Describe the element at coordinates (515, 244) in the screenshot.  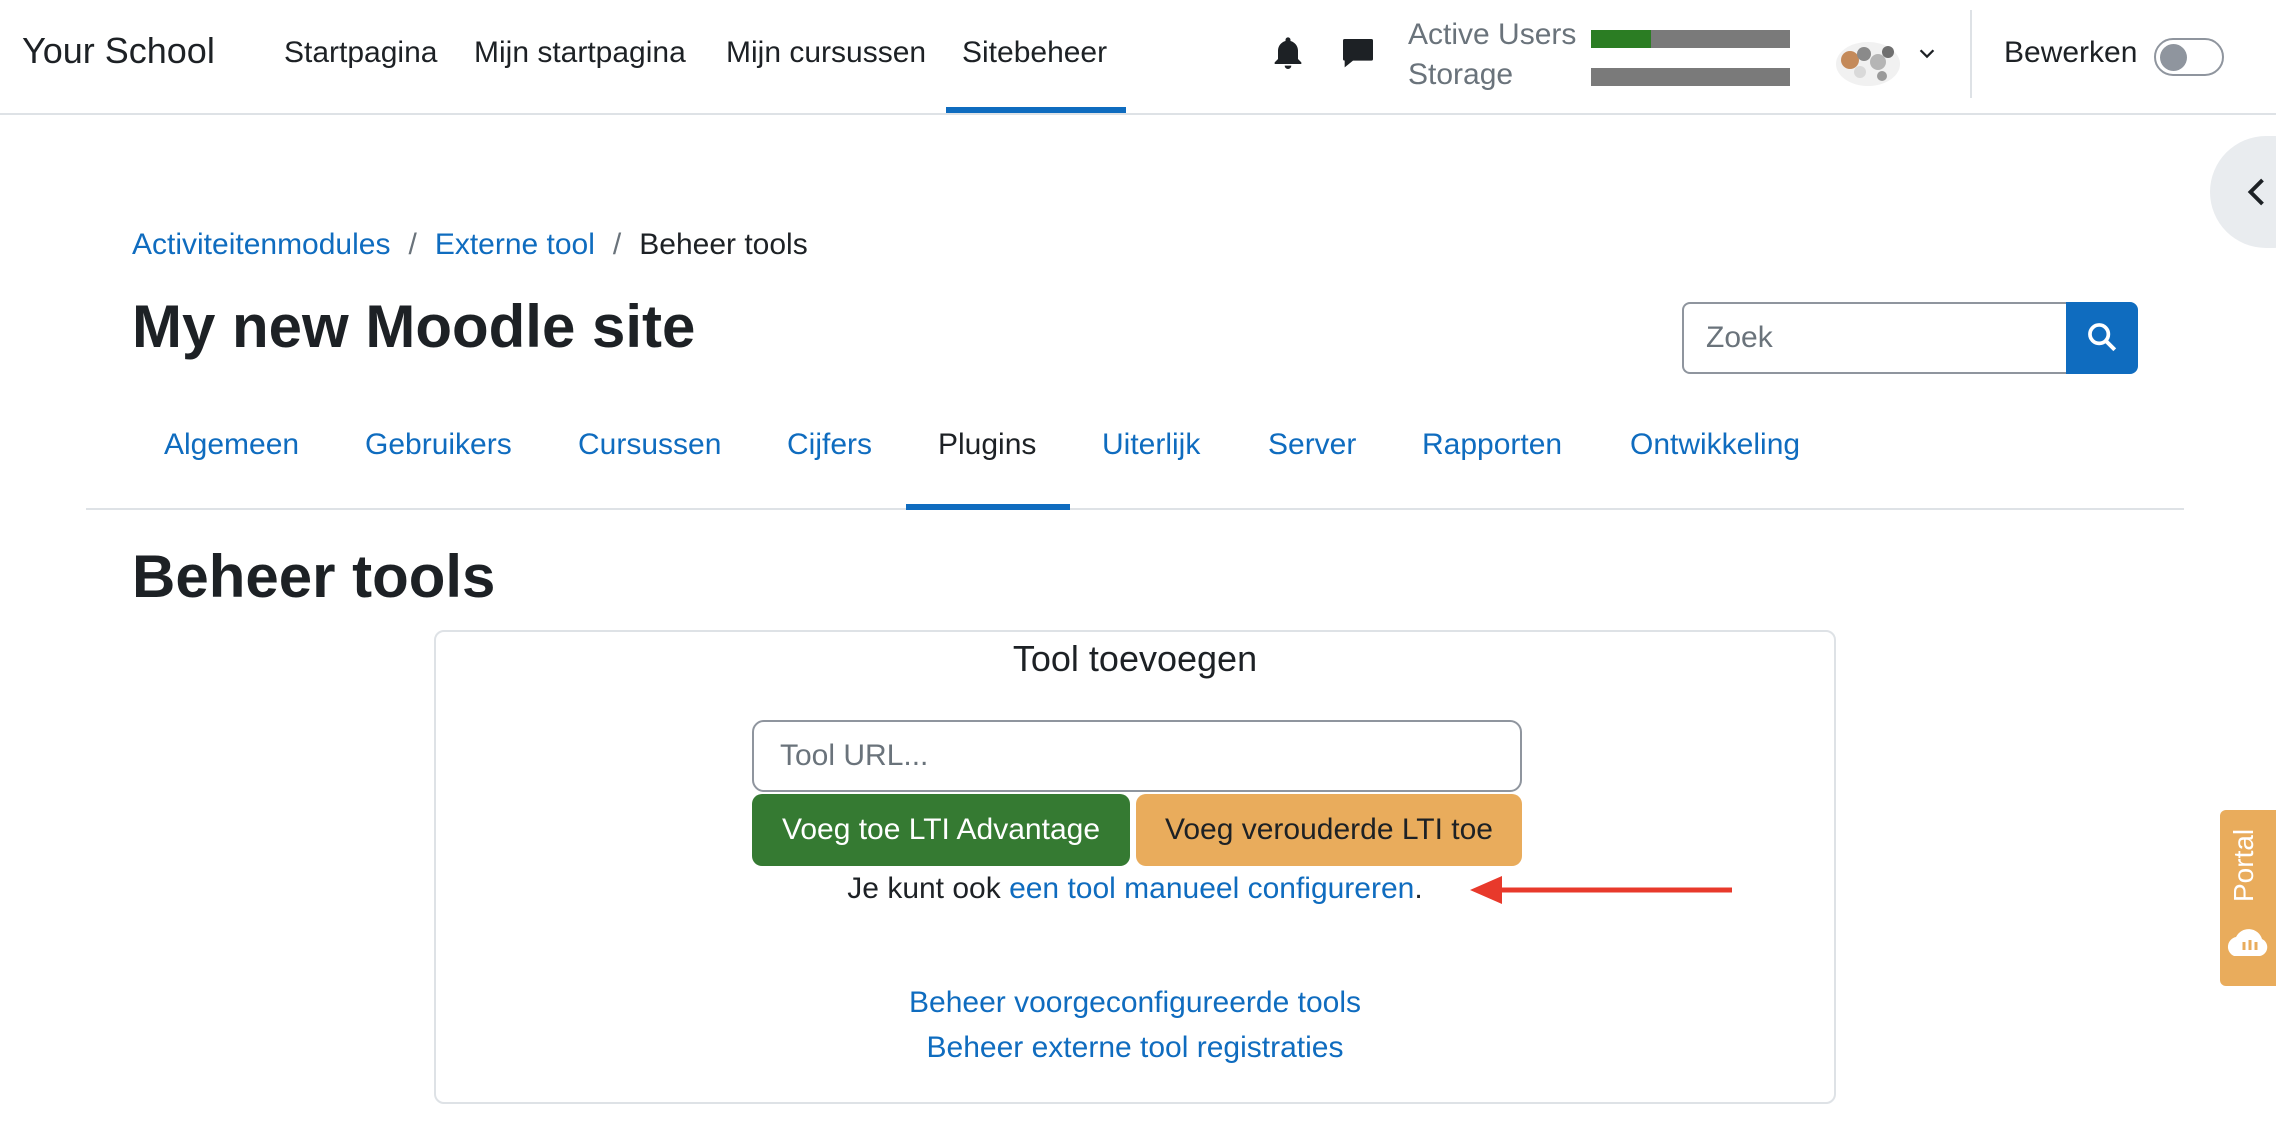
I see `breadcrumb-externe-tool: Externe tool` at that location.